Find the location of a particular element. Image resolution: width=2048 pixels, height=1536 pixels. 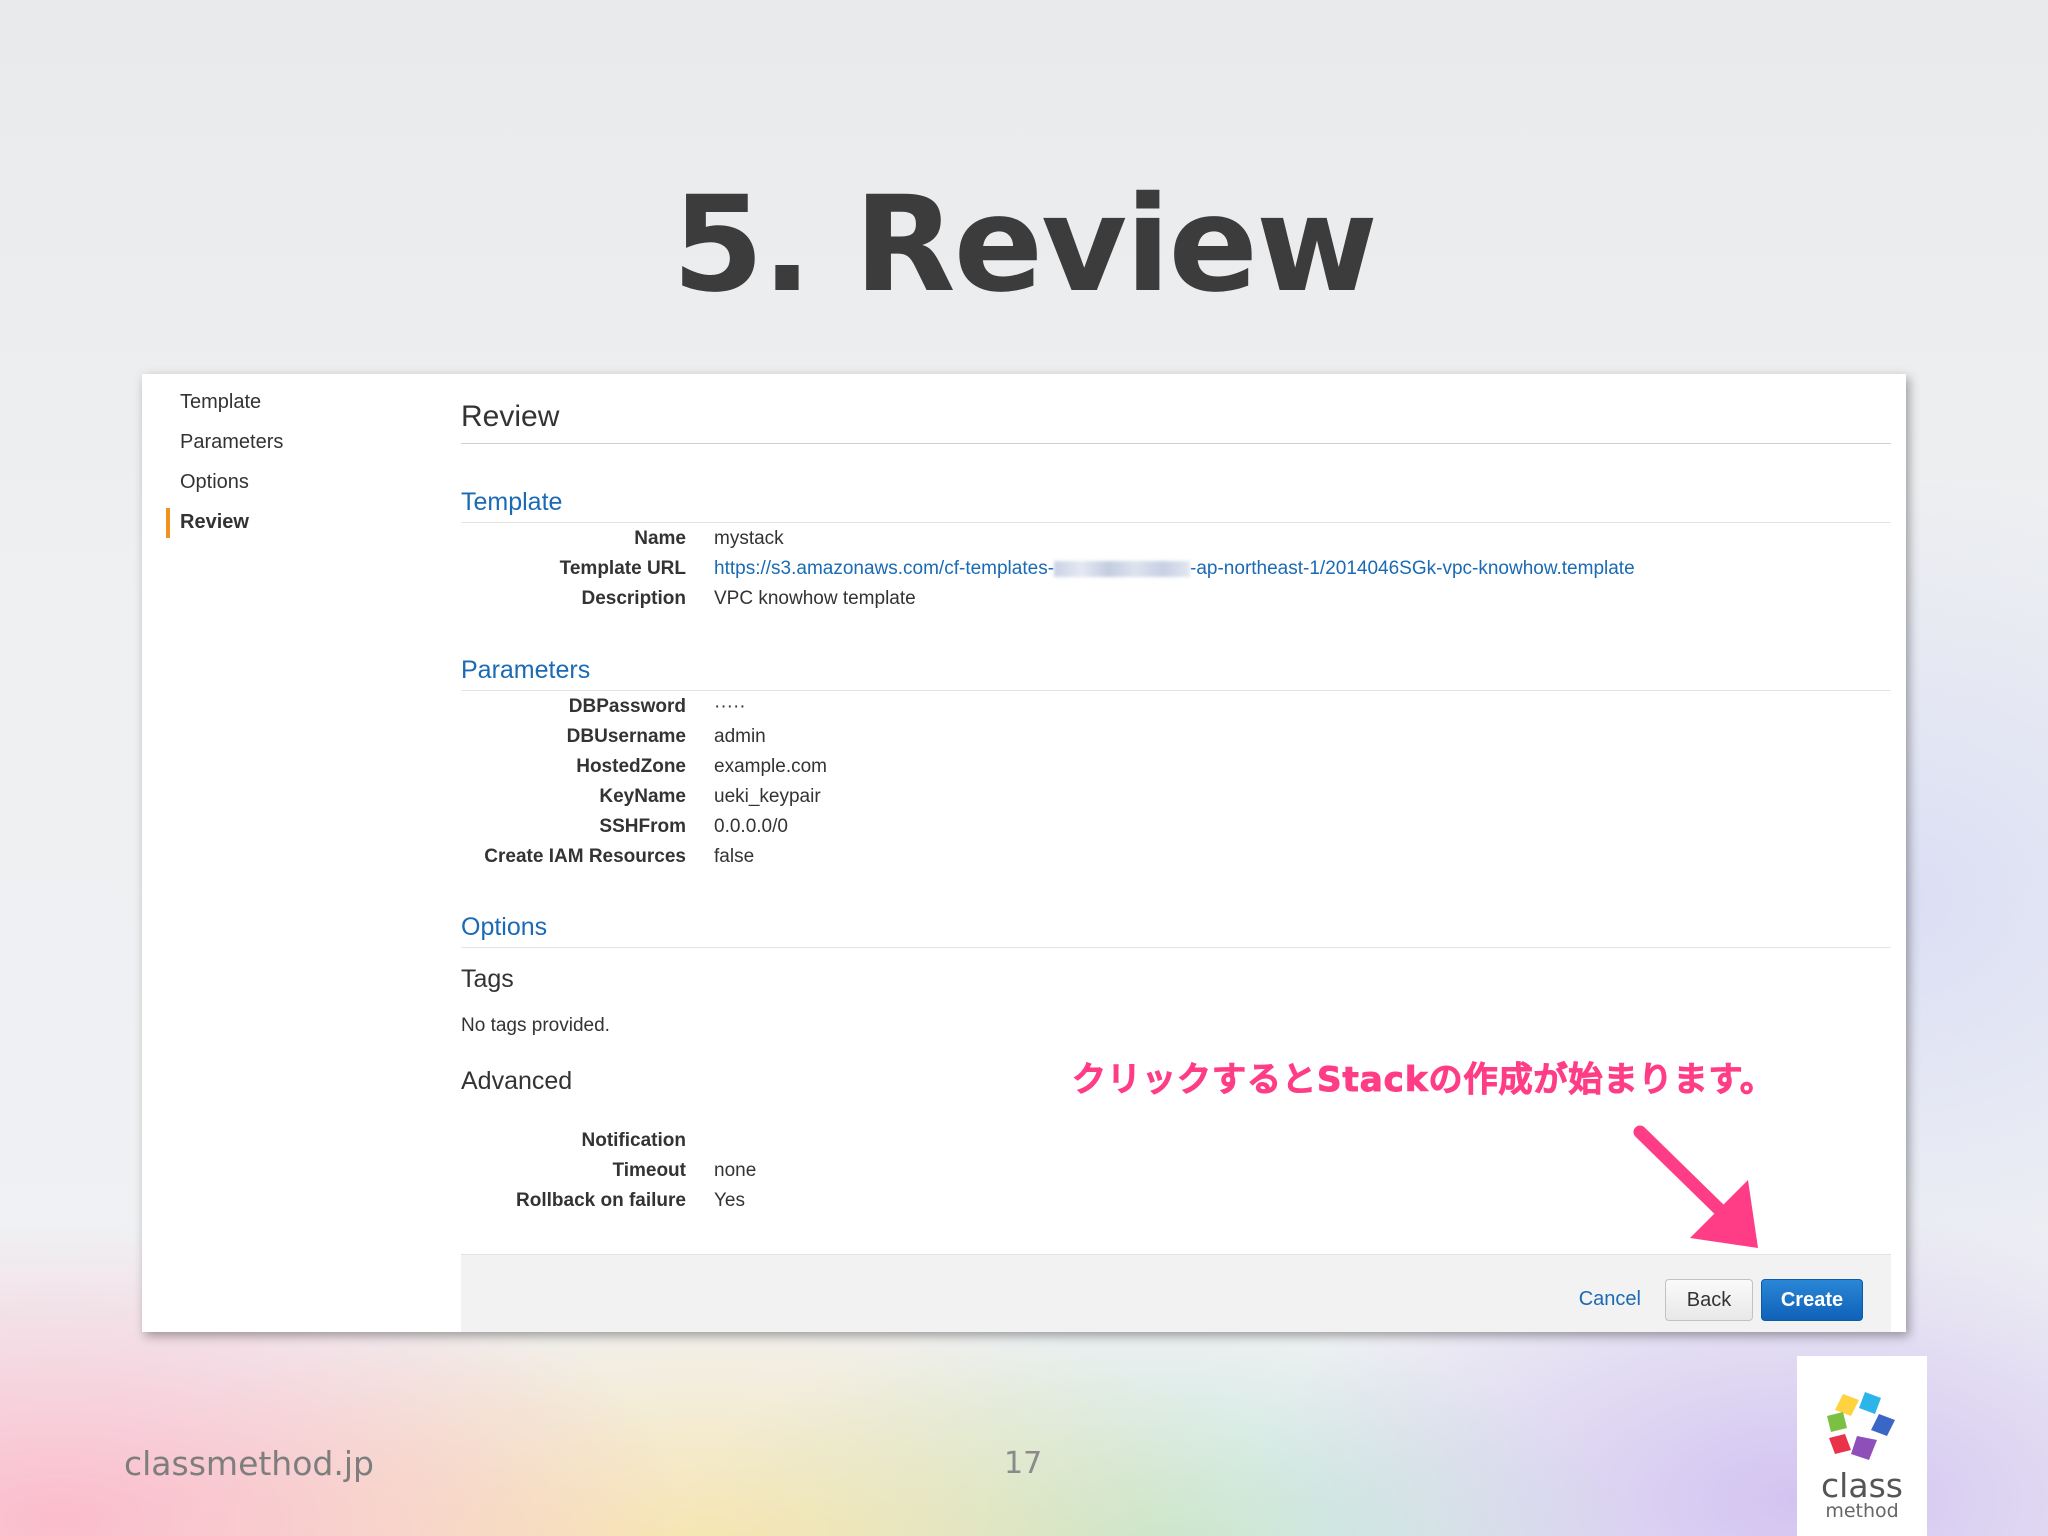

logo-word-method: method is located at coordinates (1862, 1511).